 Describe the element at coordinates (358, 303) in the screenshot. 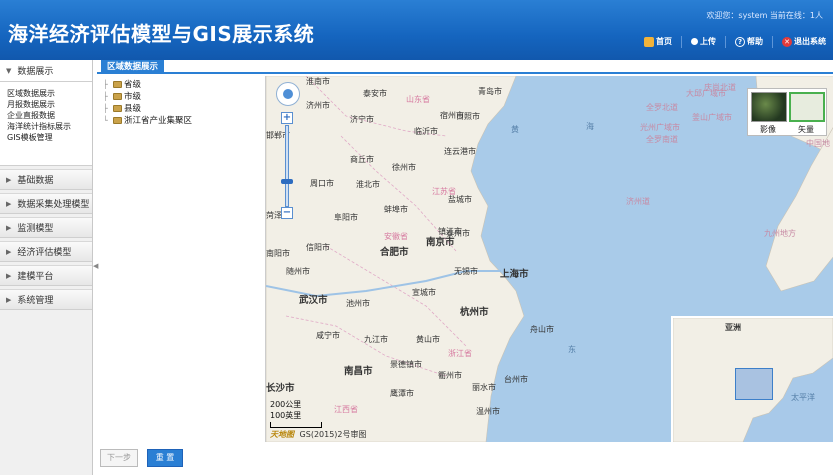

I see `map-label: 池州市` at that location.